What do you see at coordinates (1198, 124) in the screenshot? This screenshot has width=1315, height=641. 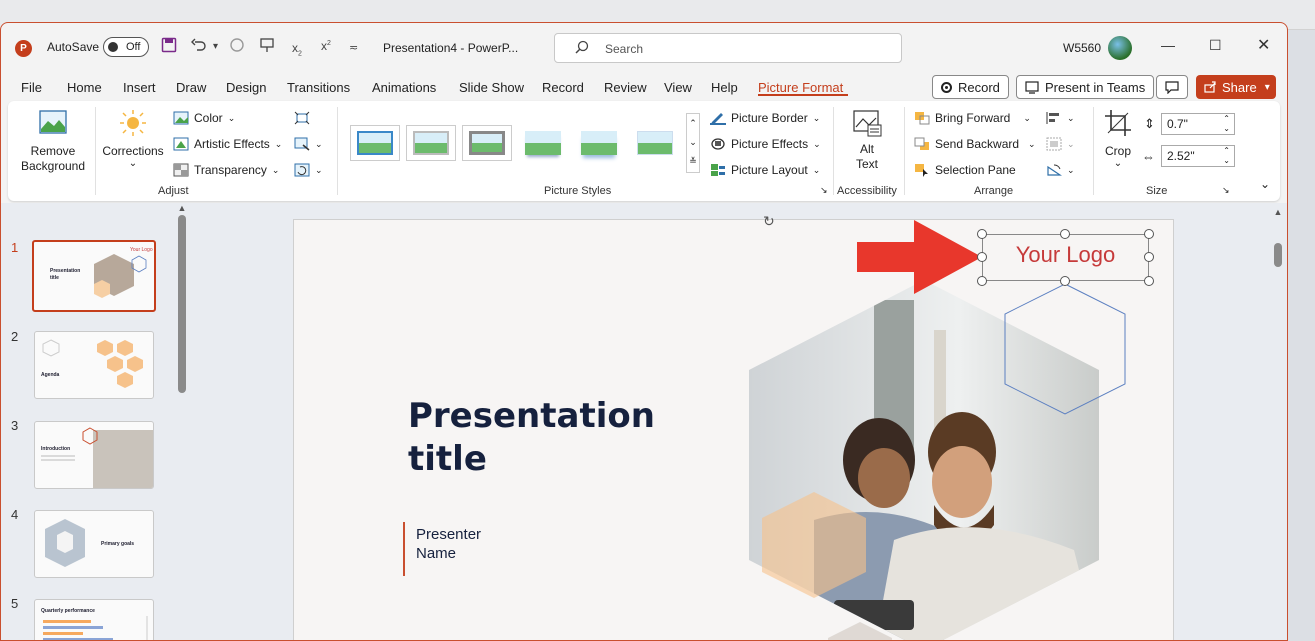 I see `height-field: 0.7" ⌃ ⌄` at bounding box center [1198, 124].